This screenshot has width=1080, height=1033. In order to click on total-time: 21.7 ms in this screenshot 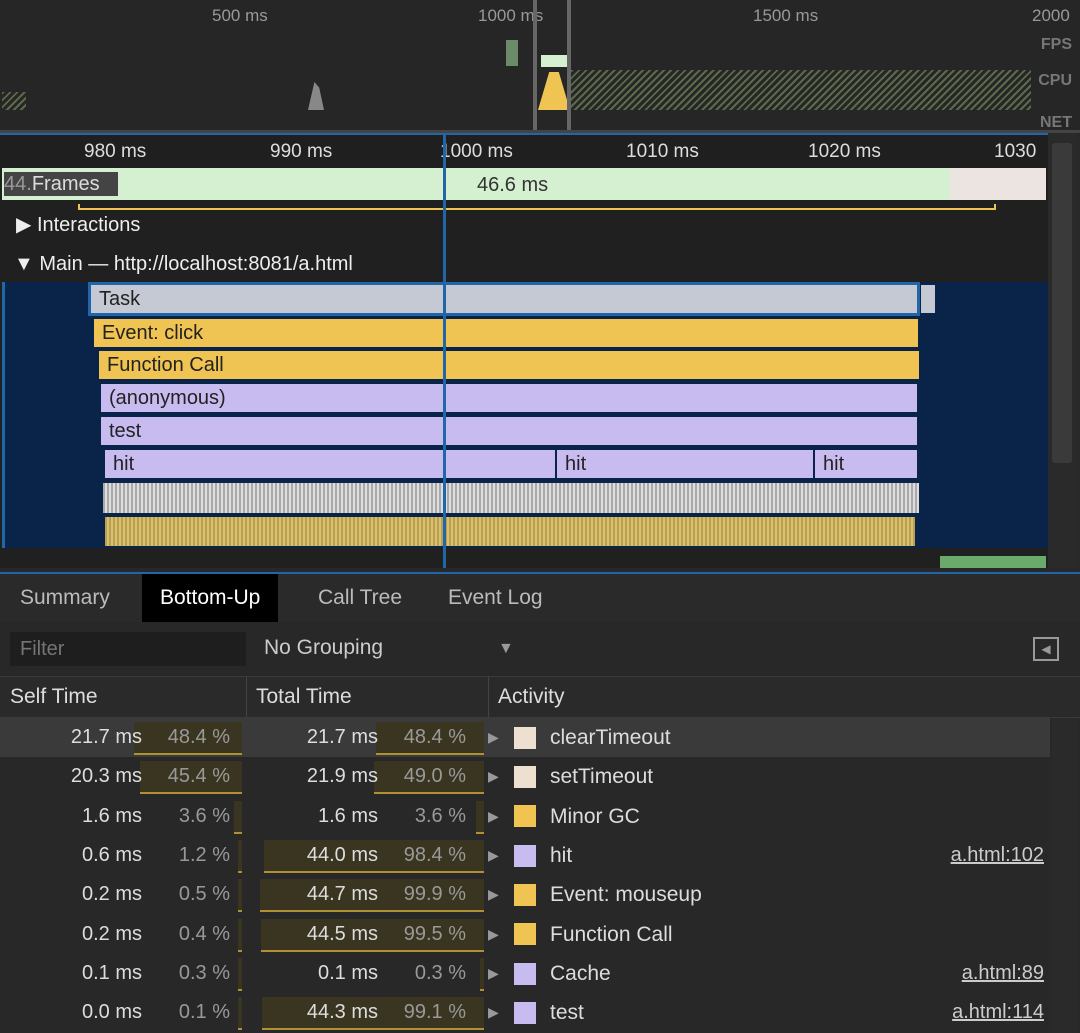, I will do `click(342, 737)`.